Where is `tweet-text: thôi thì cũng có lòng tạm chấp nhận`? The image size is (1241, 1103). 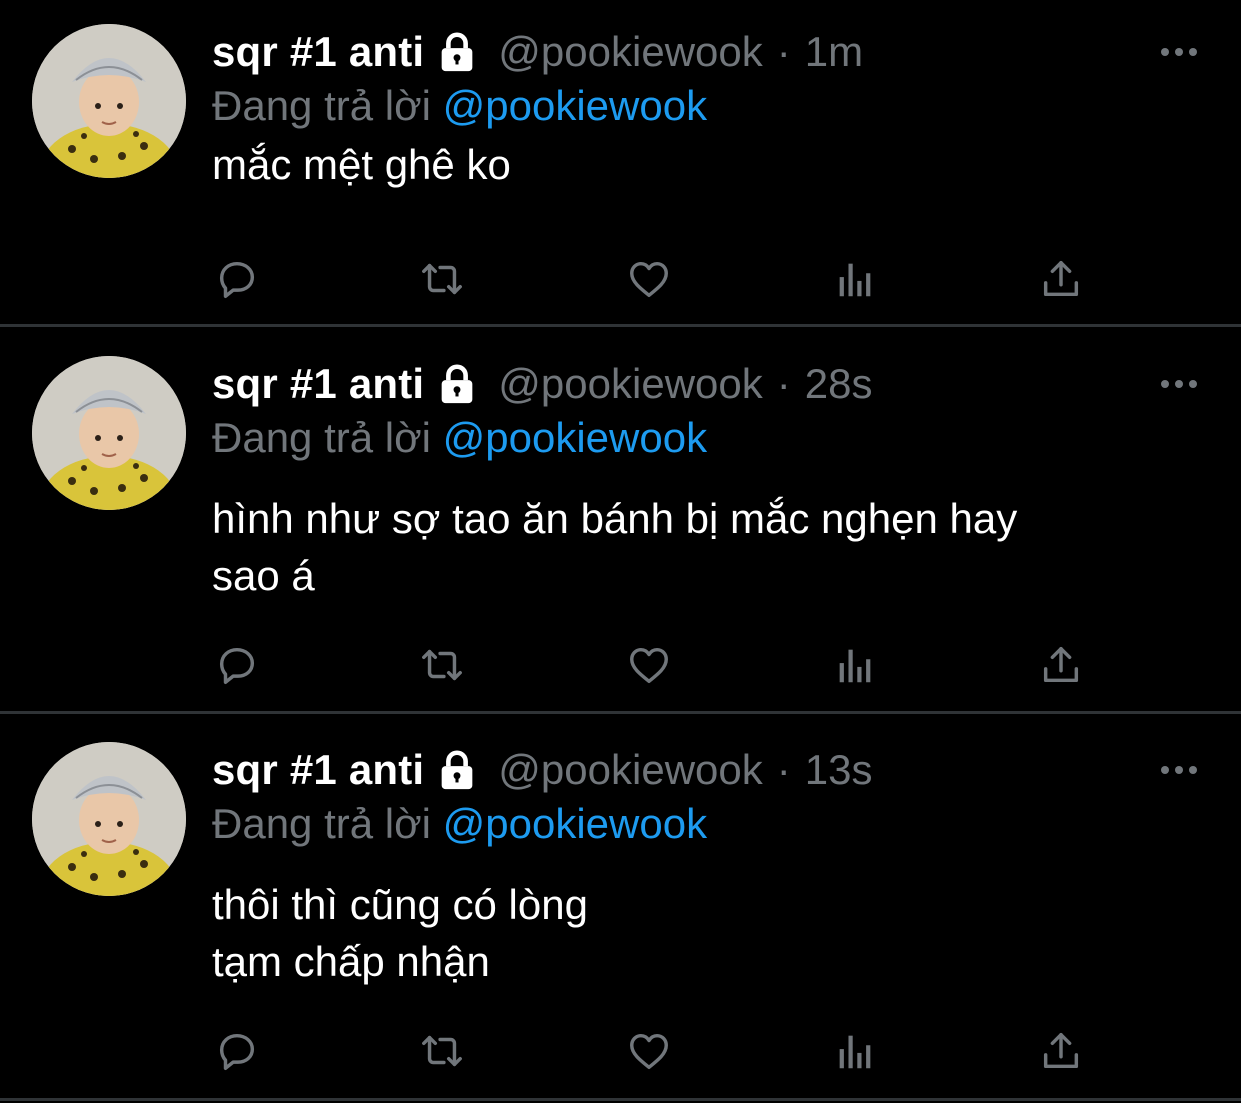
tweet-text: thôi thì cũng có lòng tạm chấp nhận is located at coordinates (707, 933).